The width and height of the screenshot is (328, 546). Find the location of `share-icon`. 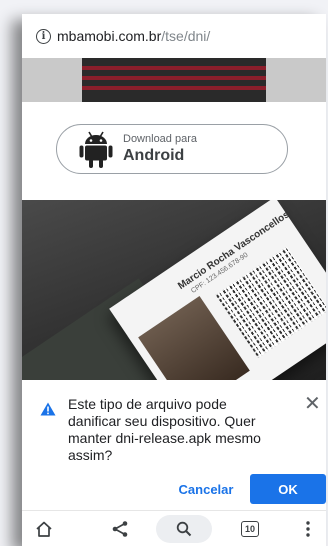

share-icon is located at coordinates (120, 529).